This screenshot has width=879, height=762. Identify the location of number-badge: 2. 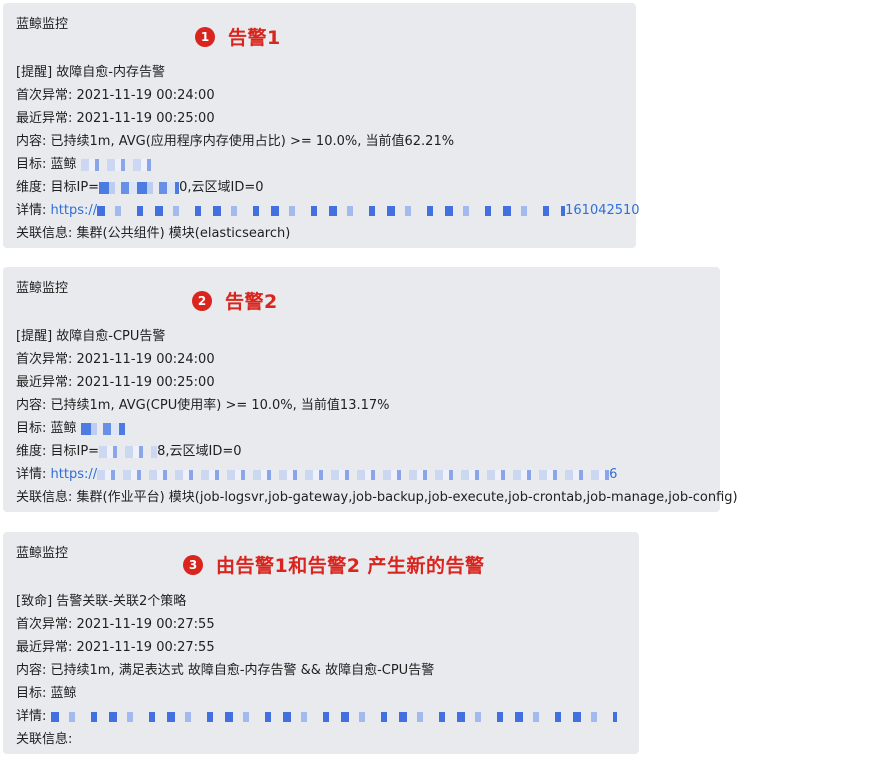
(202, 300).